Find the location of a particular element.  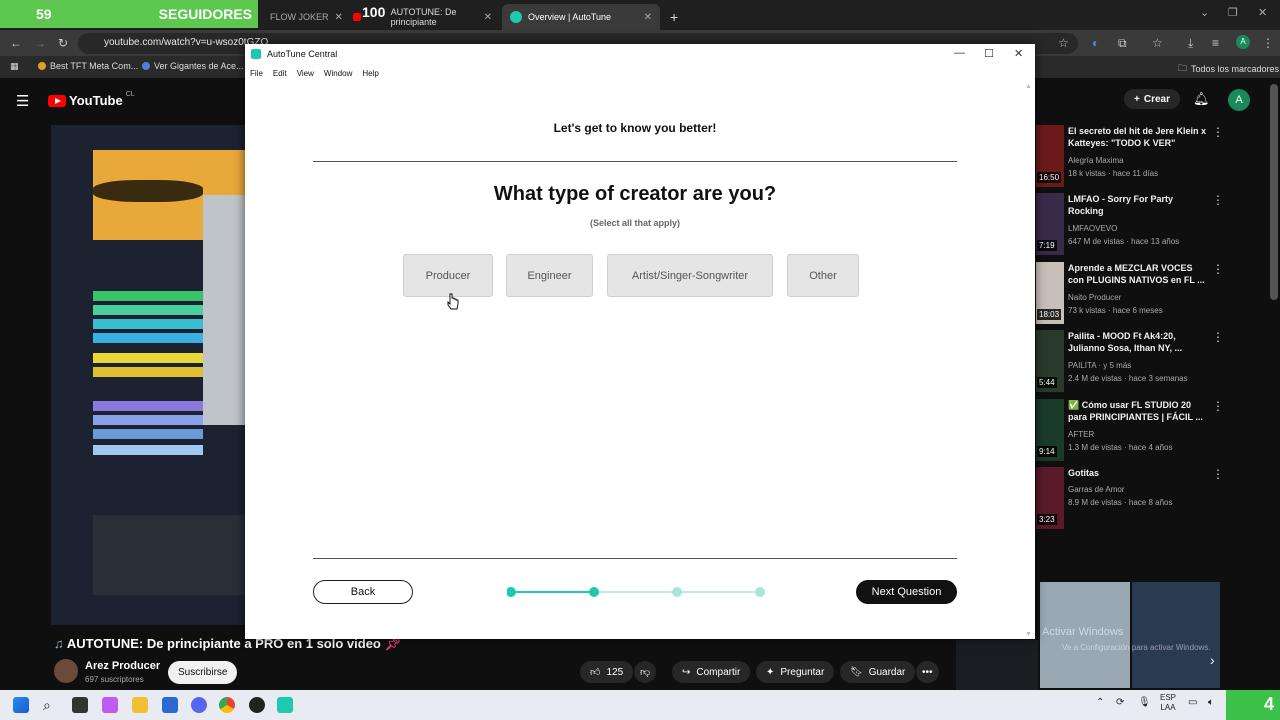

video-player is located at coordinates (149, 375).